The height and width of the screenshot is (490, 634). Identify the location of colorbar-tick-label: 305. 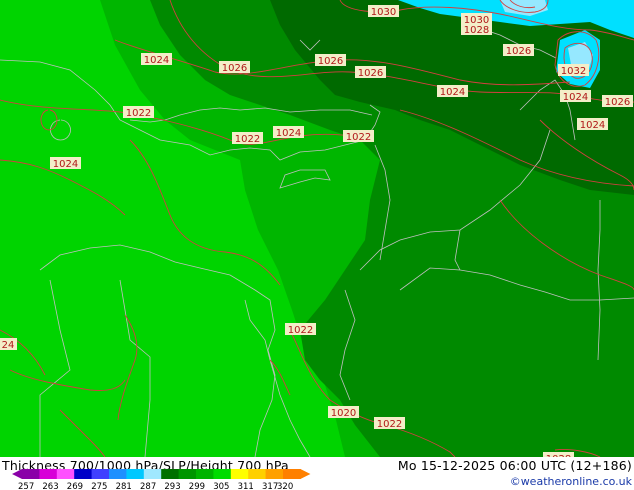
(221, 486).